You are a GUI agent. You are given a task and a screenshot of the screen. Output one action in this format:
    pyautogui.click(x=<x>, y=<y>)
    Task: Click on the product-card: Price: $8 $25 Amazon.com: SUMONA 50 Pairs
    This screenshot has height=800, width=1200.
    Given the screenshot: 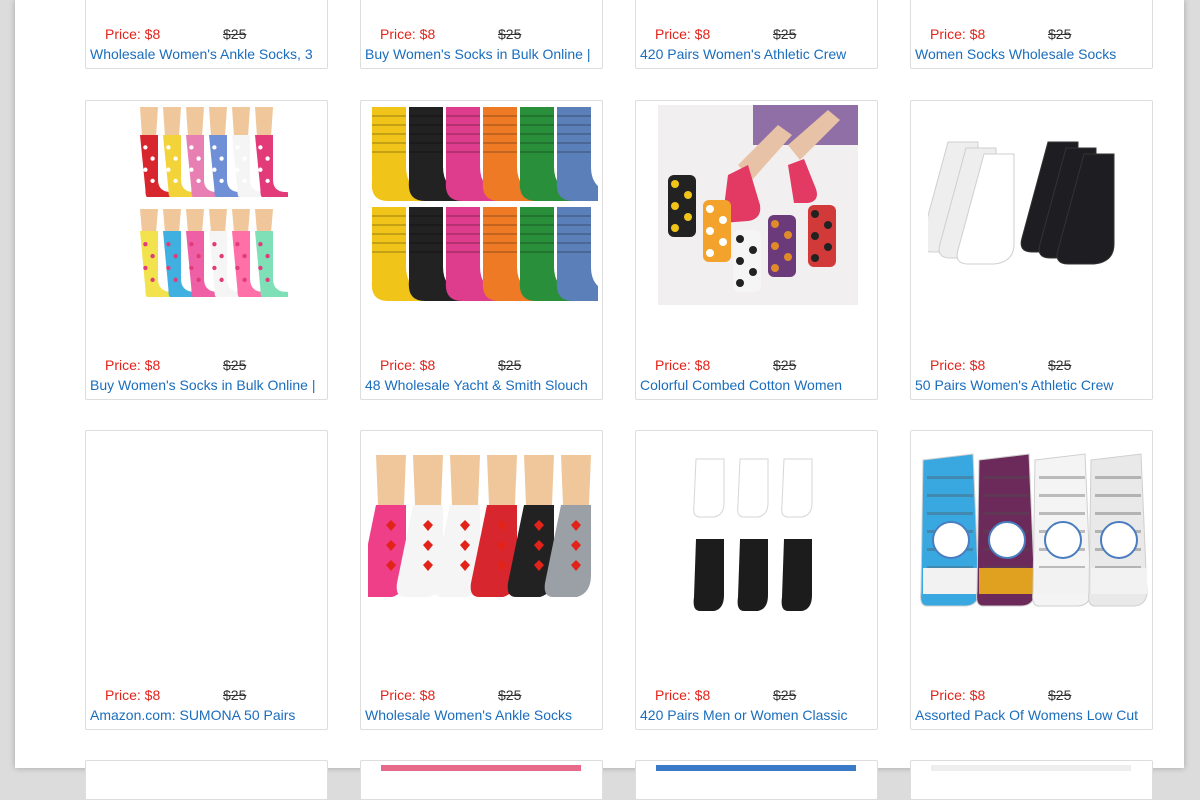 What is the action you would take?
    pyautogui.click(x=206, y=580)
    